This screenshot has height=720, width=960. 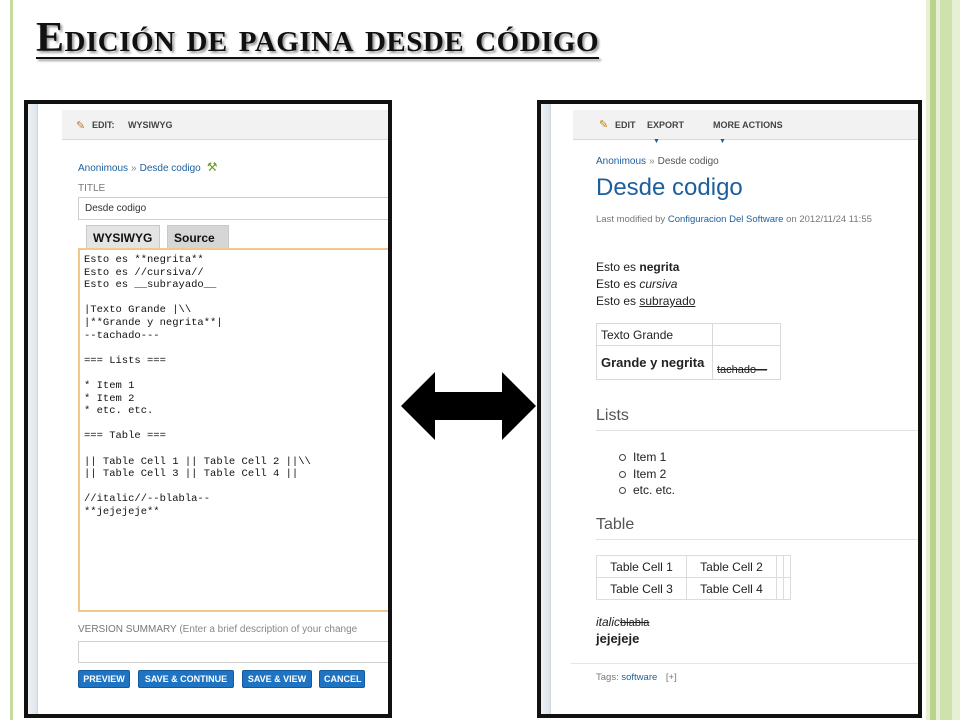 What do you see at coordinates (726, 219) in the screenshot?
I see `author-link: Configuracion Del Software` at bounding box center [726, 219].